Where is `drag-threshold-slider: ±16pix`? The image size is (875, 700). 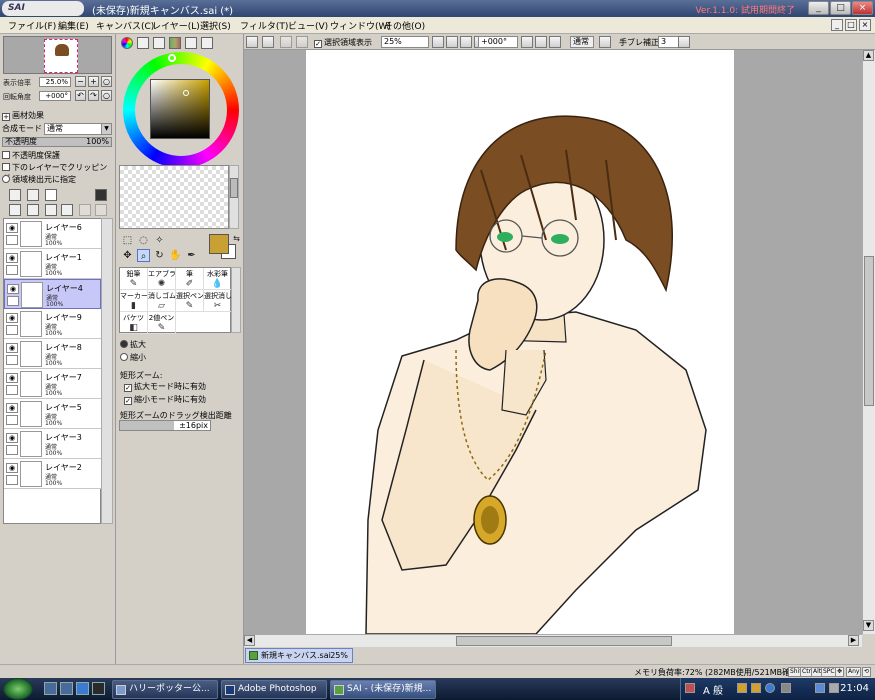 drag-threshold-slider: ±16pix is located at coordinates (165, 425).